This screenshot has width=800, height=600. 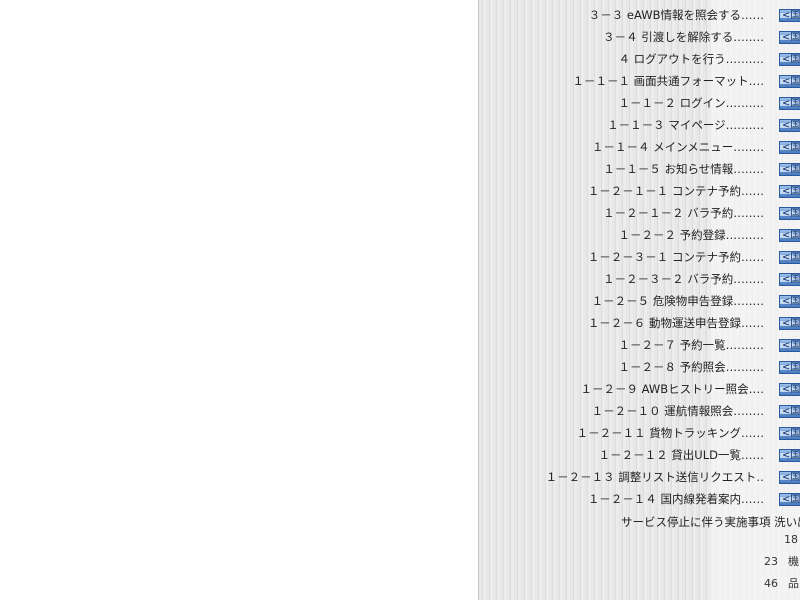 I want to click on toc-entry-label: １－２－３－１ コンテナ予約‥‥‥, so click(x=676, y=257).